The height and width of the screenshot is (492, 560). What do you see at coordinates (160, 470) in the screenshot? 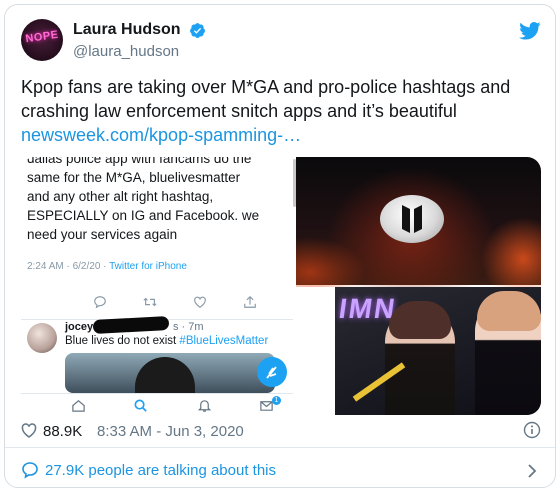
I see `conversation-label: 27.9K people are talking about this` at bounding box center [160, 470].